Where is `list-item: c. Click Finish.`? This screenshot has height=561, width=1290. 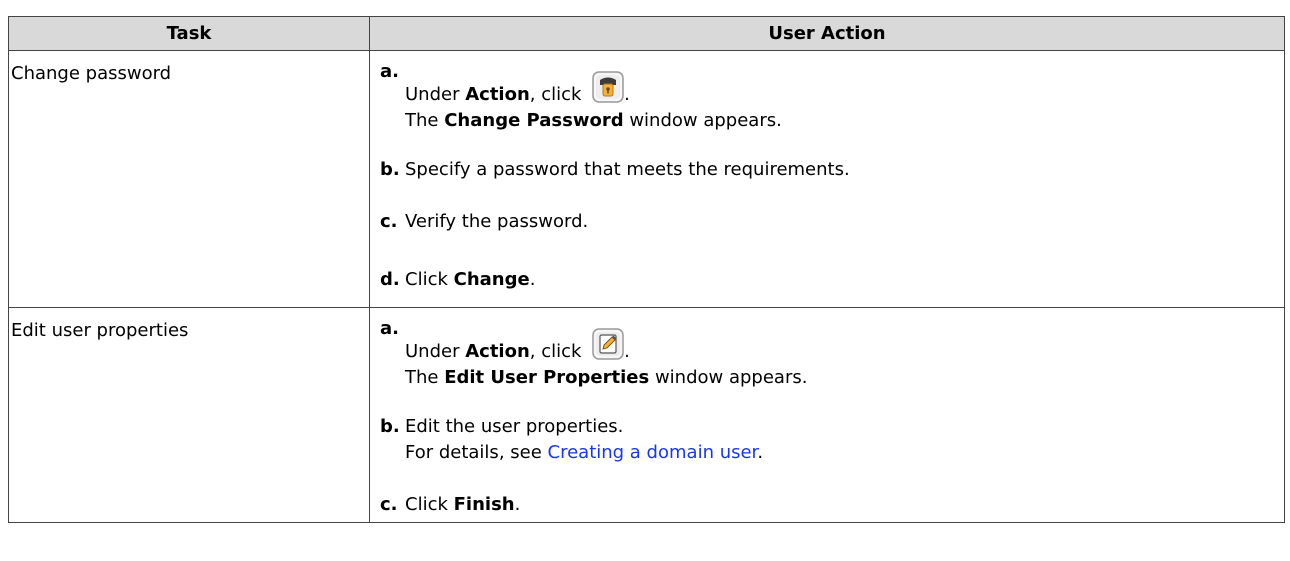 list-item: c. Click Finish. is located at coordinates (827, 502).